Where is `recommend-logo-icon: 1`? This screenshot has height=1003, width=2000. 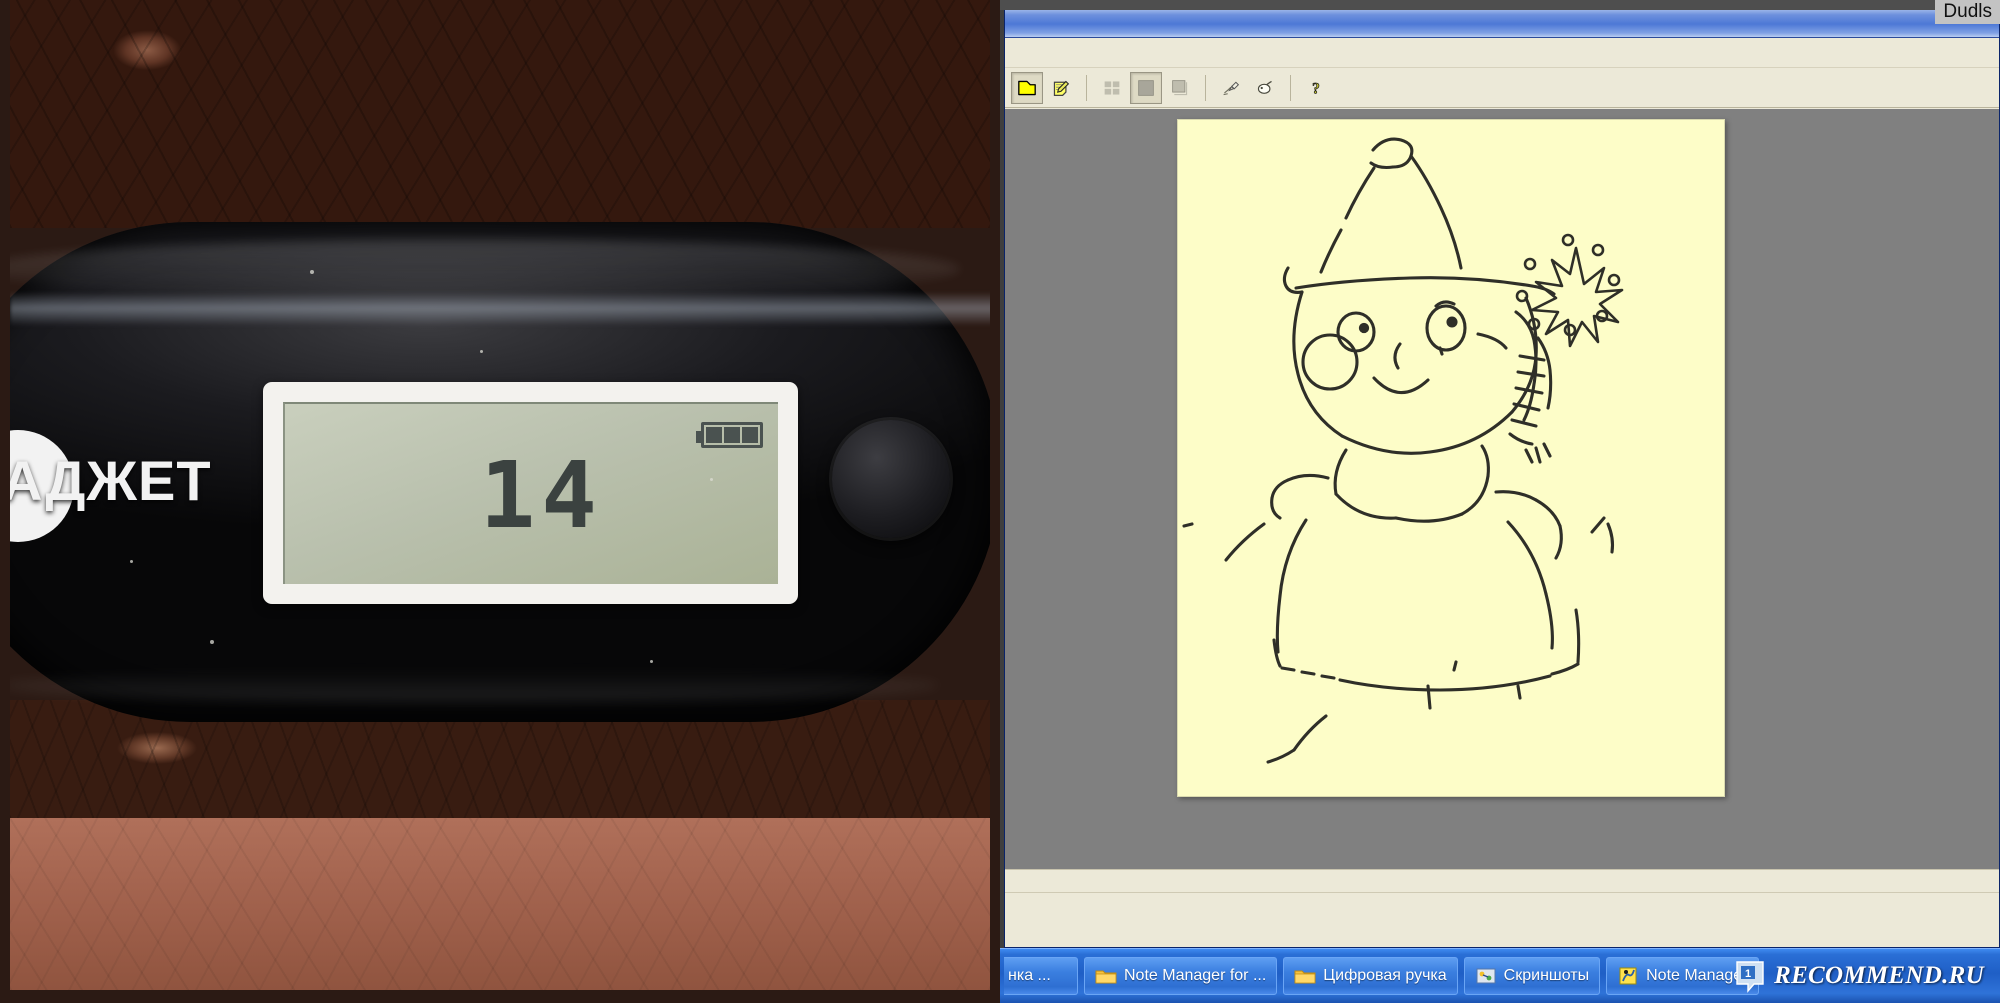
recommend-logo-icon: 1 is located at coordinates (1750, 977).